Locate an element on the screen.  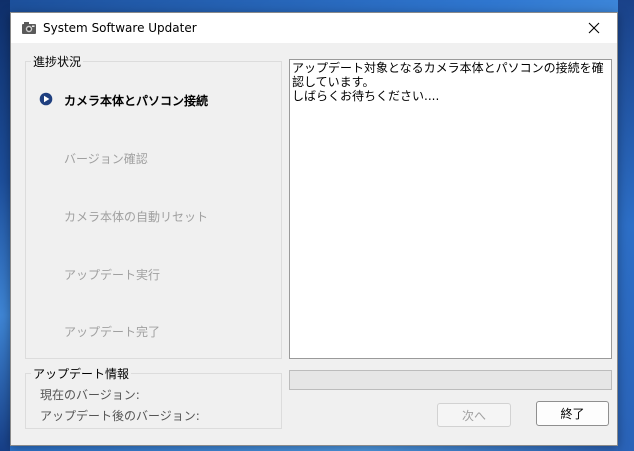
current-version-label: 現在のバージョン: is located at coordinates (90, 395).